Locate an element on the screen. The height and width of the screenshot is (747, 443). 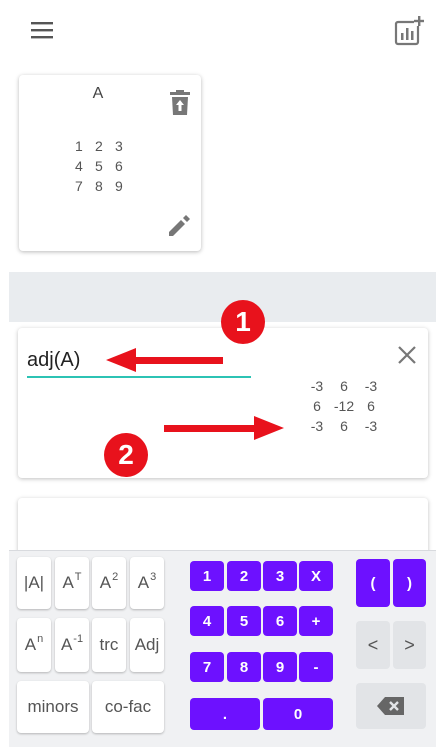
inverse-key: A -1 is located at coordinates (72, 645).